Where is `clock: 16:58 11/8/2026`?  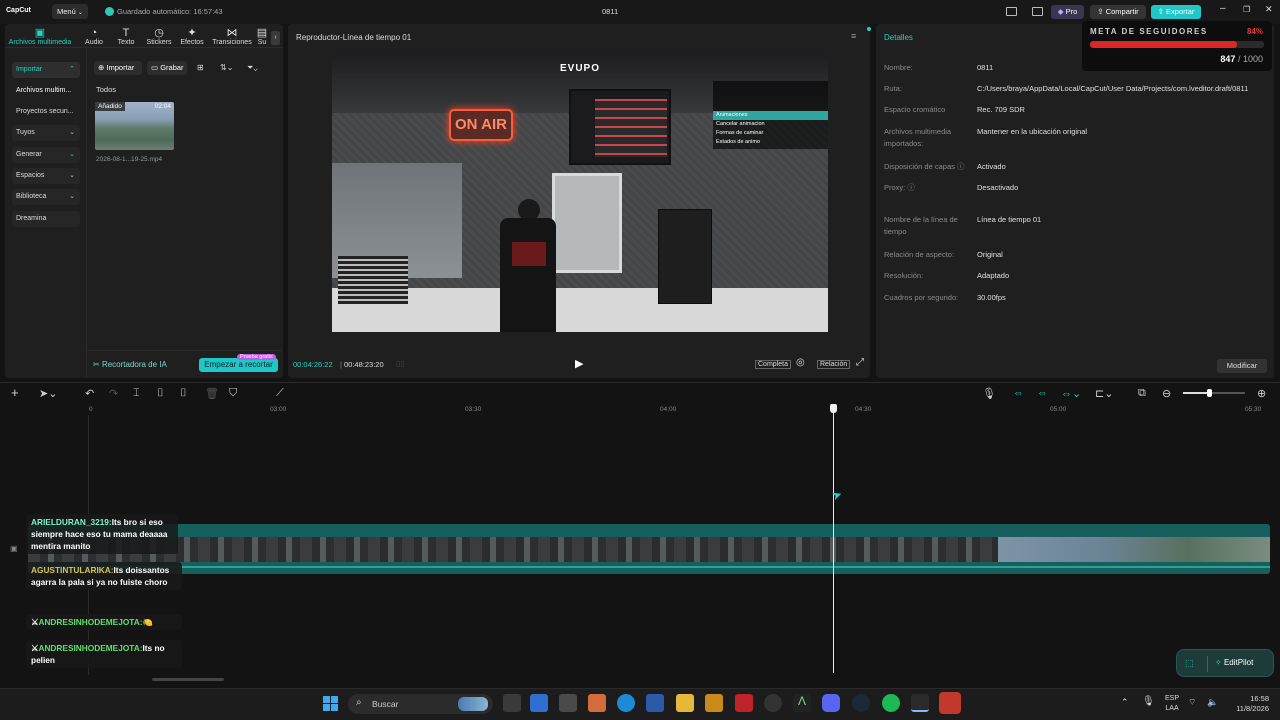 clock: 16:58 11/8/2026 is located at coordinates (1247, 704).